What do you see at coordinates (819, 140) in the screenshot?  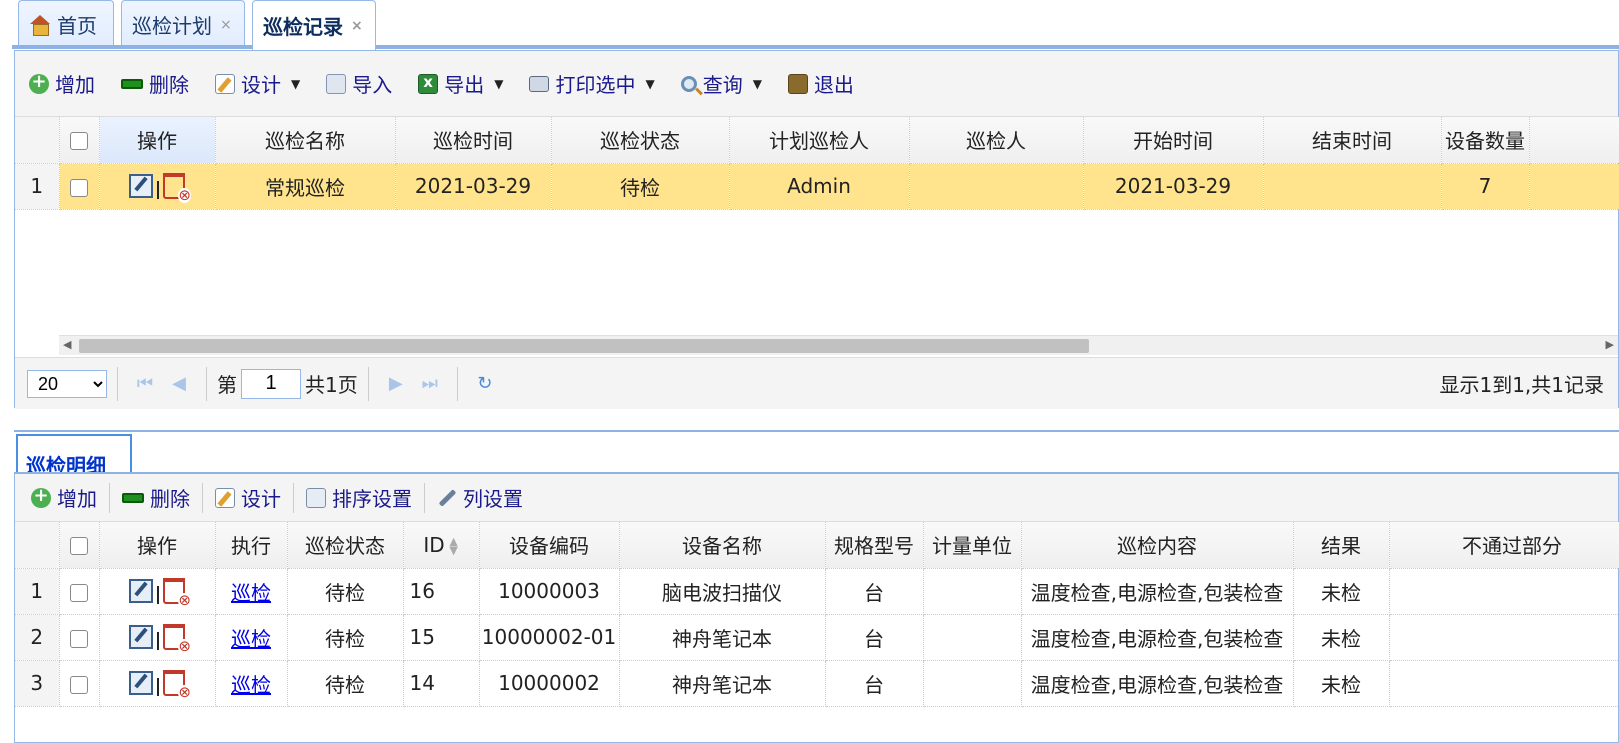 I see `column-header: 计划巡检人` at bounding box center [819, 140].